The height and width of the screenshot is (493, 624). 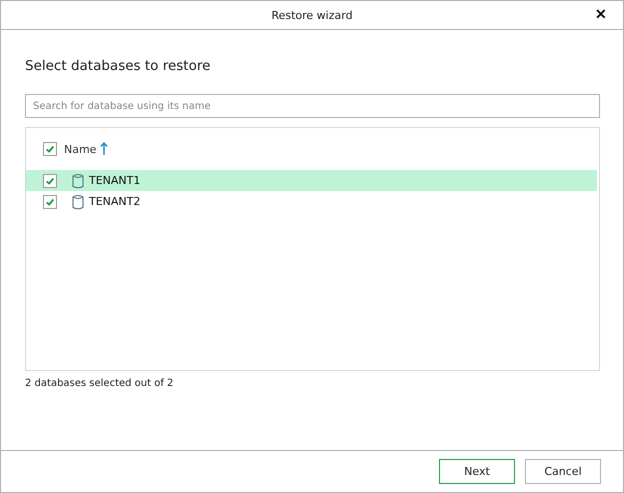 What do you see at coordinates (311, 180) in the screenshot?
I see `database-row: TENANT1` at bounding box center [311, 180].